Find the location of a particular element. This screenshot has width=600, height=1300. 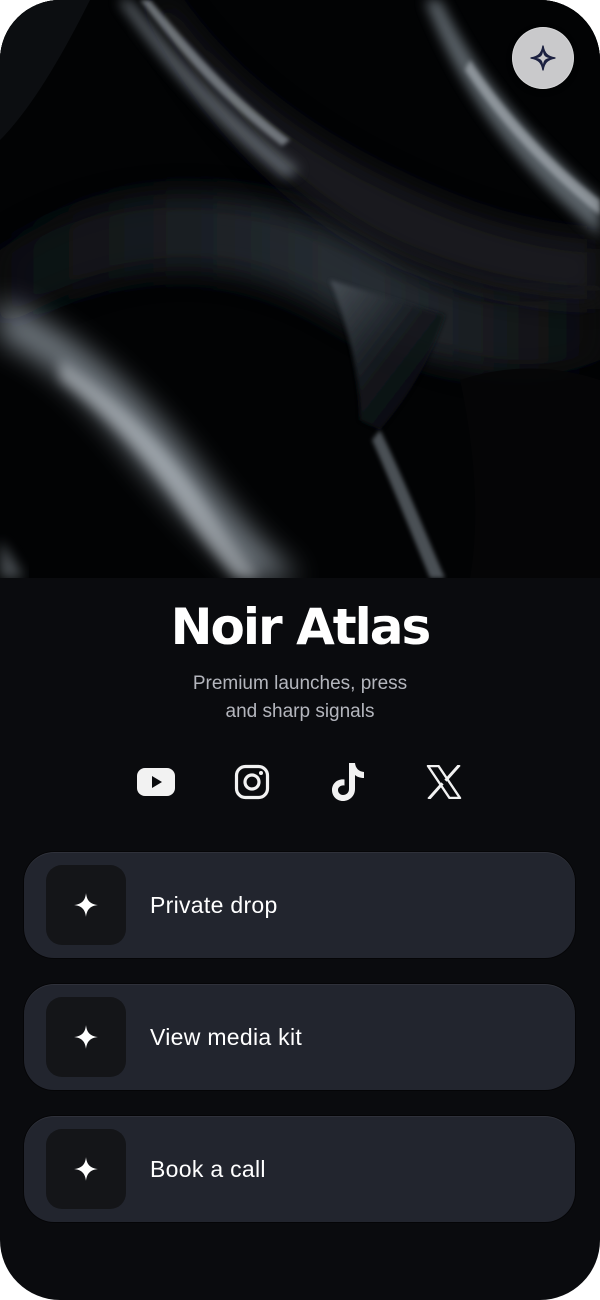

youtube-link is located at coordinates (156, 782).